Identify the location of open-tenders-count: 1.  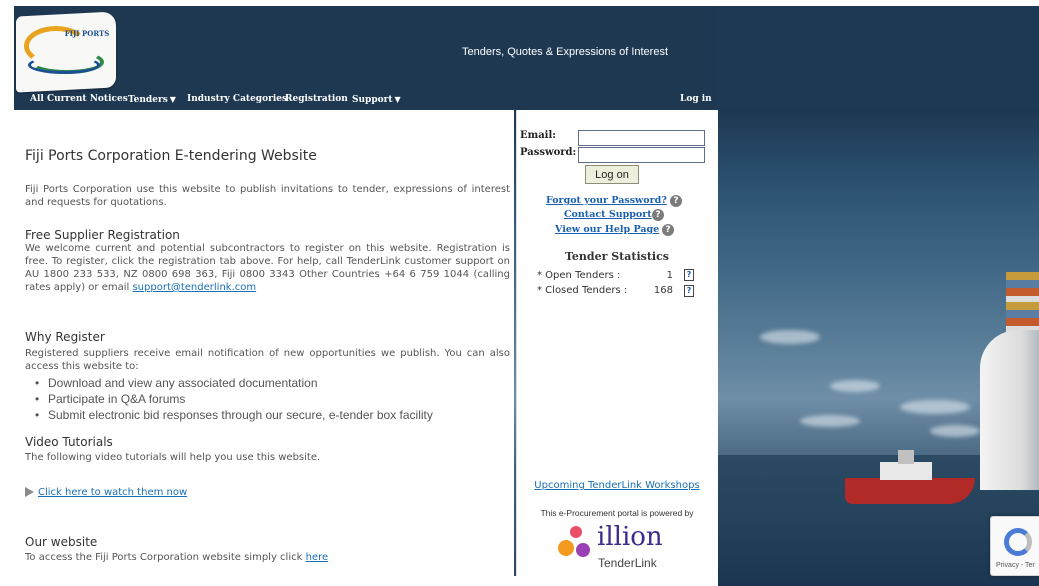
(669, 275).